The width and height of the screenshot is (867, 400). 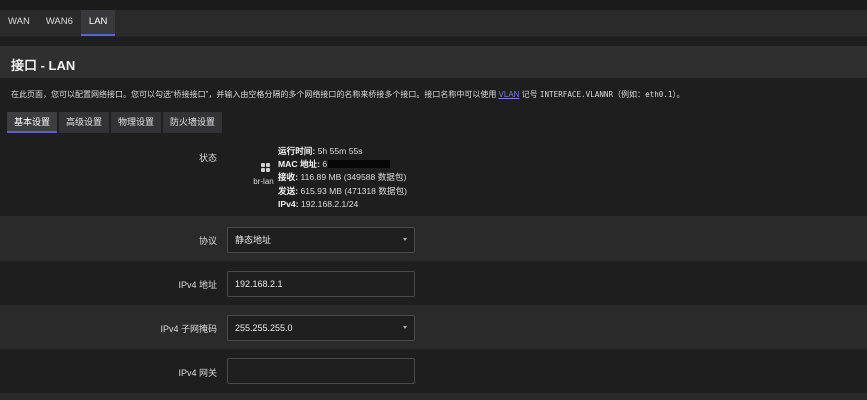 I want to click on example-close: ）。, so click(x=678, y=94).